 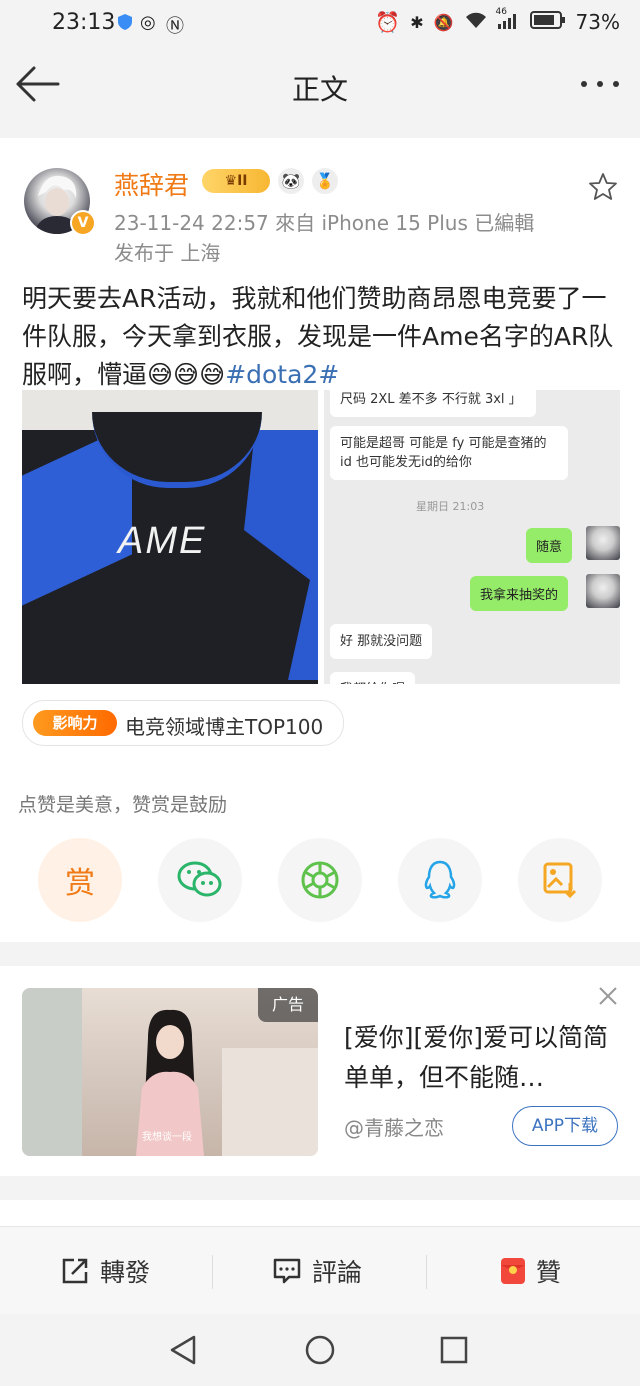 I want to click on chat-message: 好 那就没问题, so click(x=381, y=641).